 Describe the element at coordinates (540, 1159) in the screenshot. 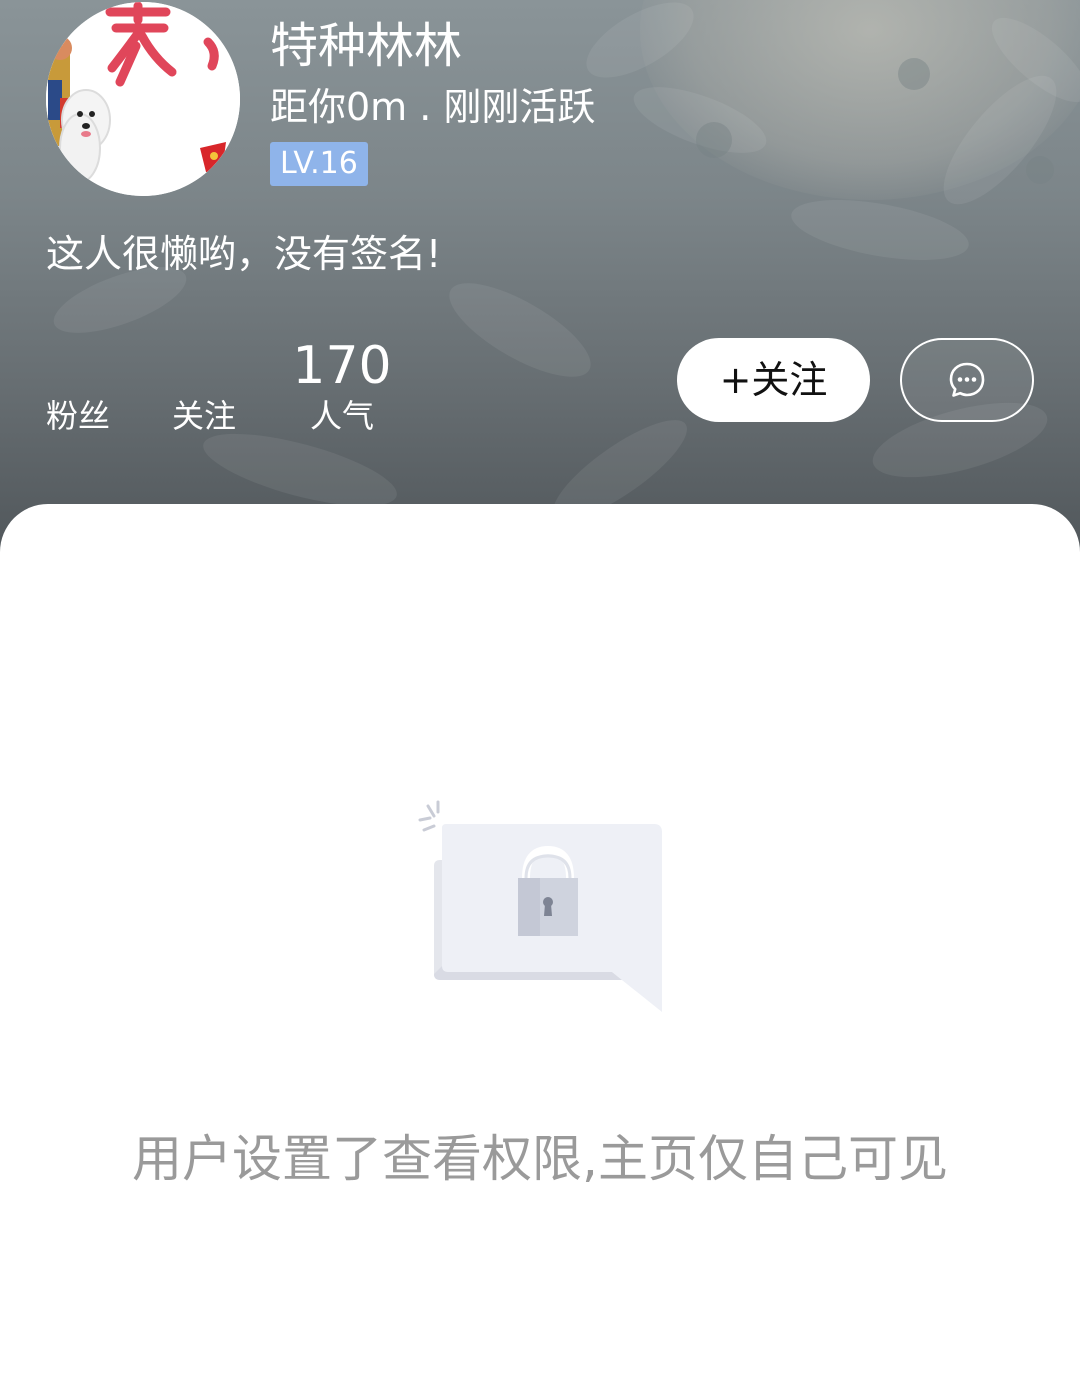

I see `privacy-notice: 用户设置了查看权限,主页仅自己可见` at that location.